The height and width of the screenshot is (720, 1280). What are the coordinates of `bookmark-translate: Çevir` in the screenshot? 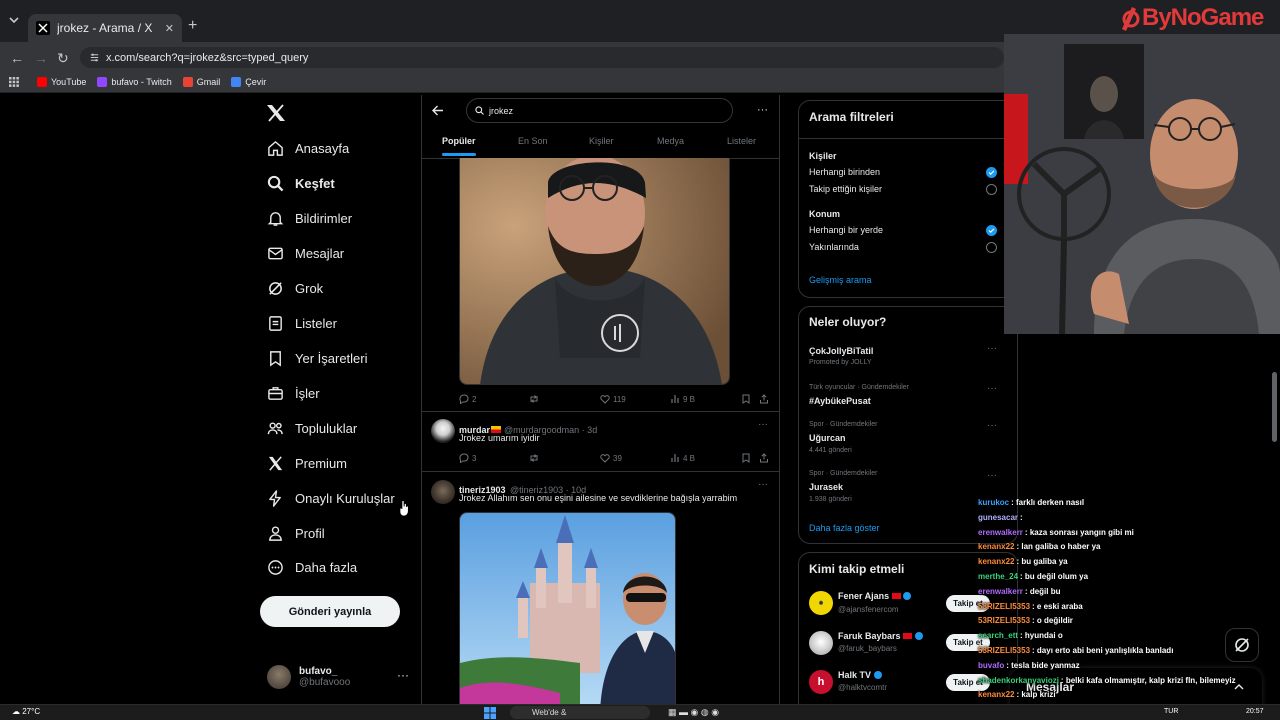 It's located at (248, 82).